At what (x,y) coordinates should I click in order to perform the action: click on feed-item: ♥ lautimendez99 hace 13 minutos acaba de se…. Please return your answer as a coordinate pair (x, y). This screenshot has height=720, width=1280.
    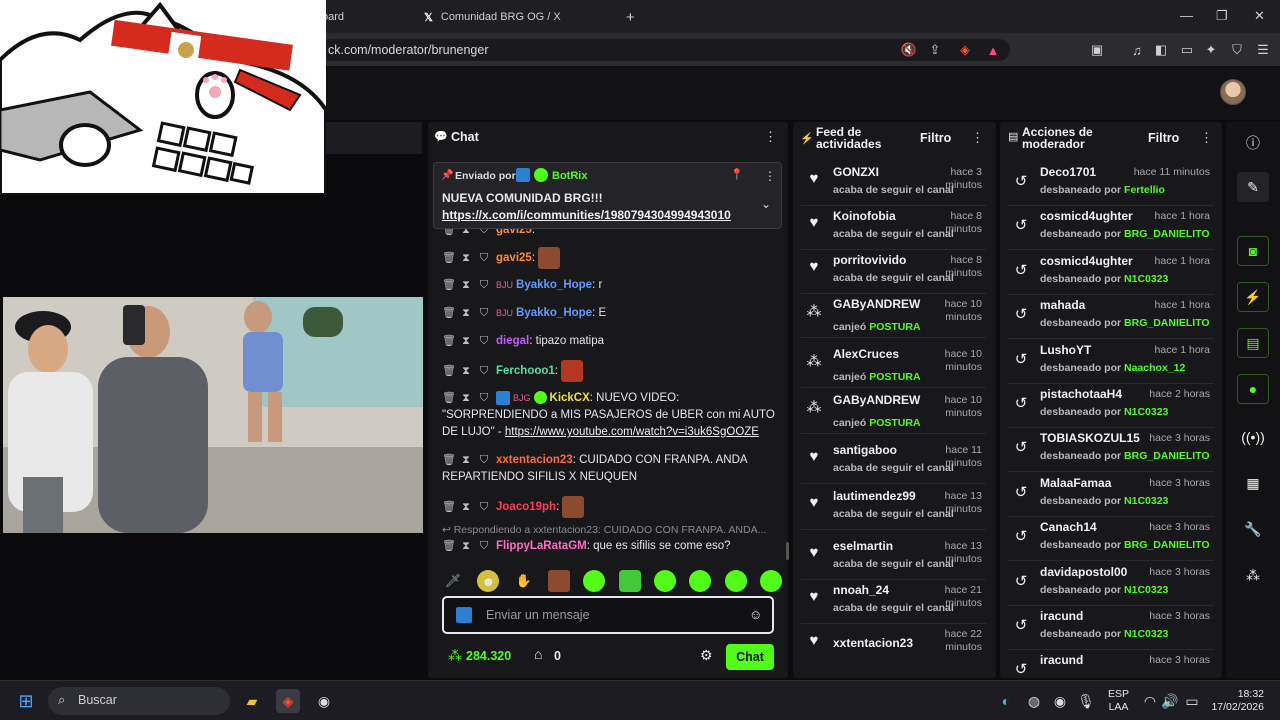
    Looking at the image, I should click on (893, 508).